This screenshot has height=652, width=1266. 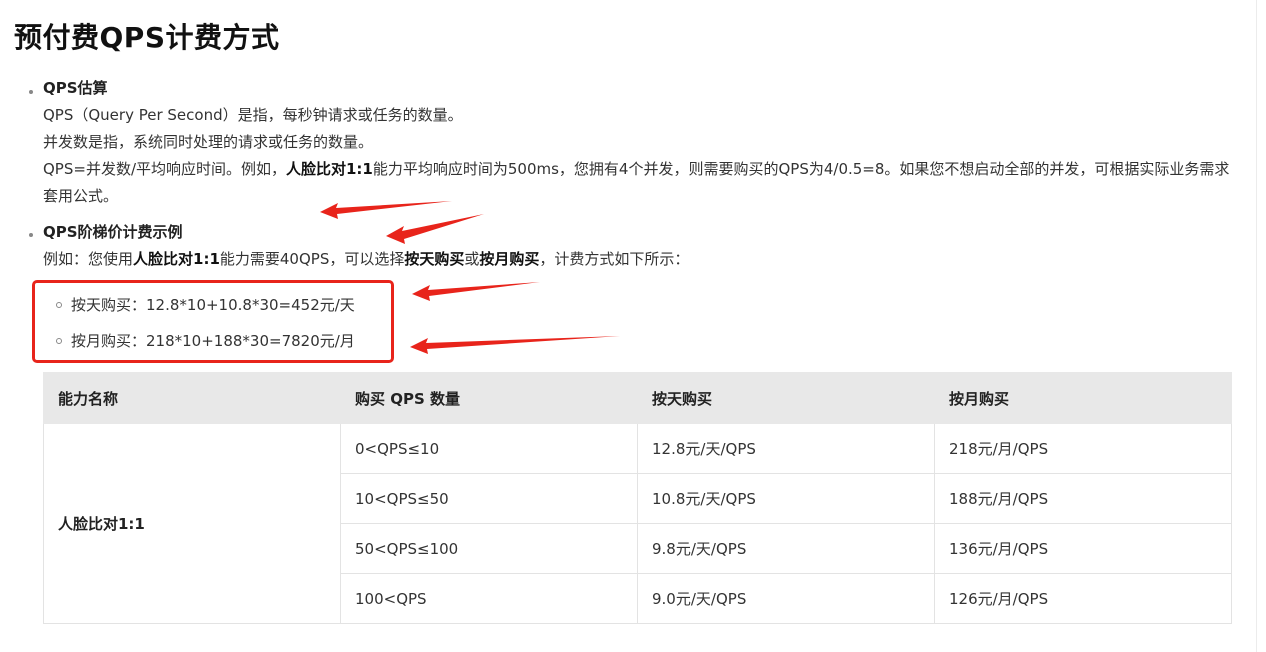 I want to click on monthly-price-cell: 126元/月/QPS, so click(x=1083, y=598).